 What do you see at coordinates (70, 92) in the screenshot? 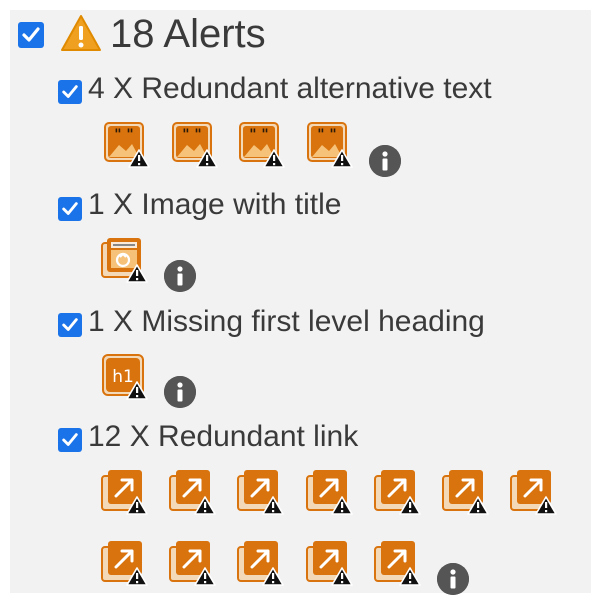
I see `group-checkbox-redundant-alt-text` at bounding box center [70, 92].